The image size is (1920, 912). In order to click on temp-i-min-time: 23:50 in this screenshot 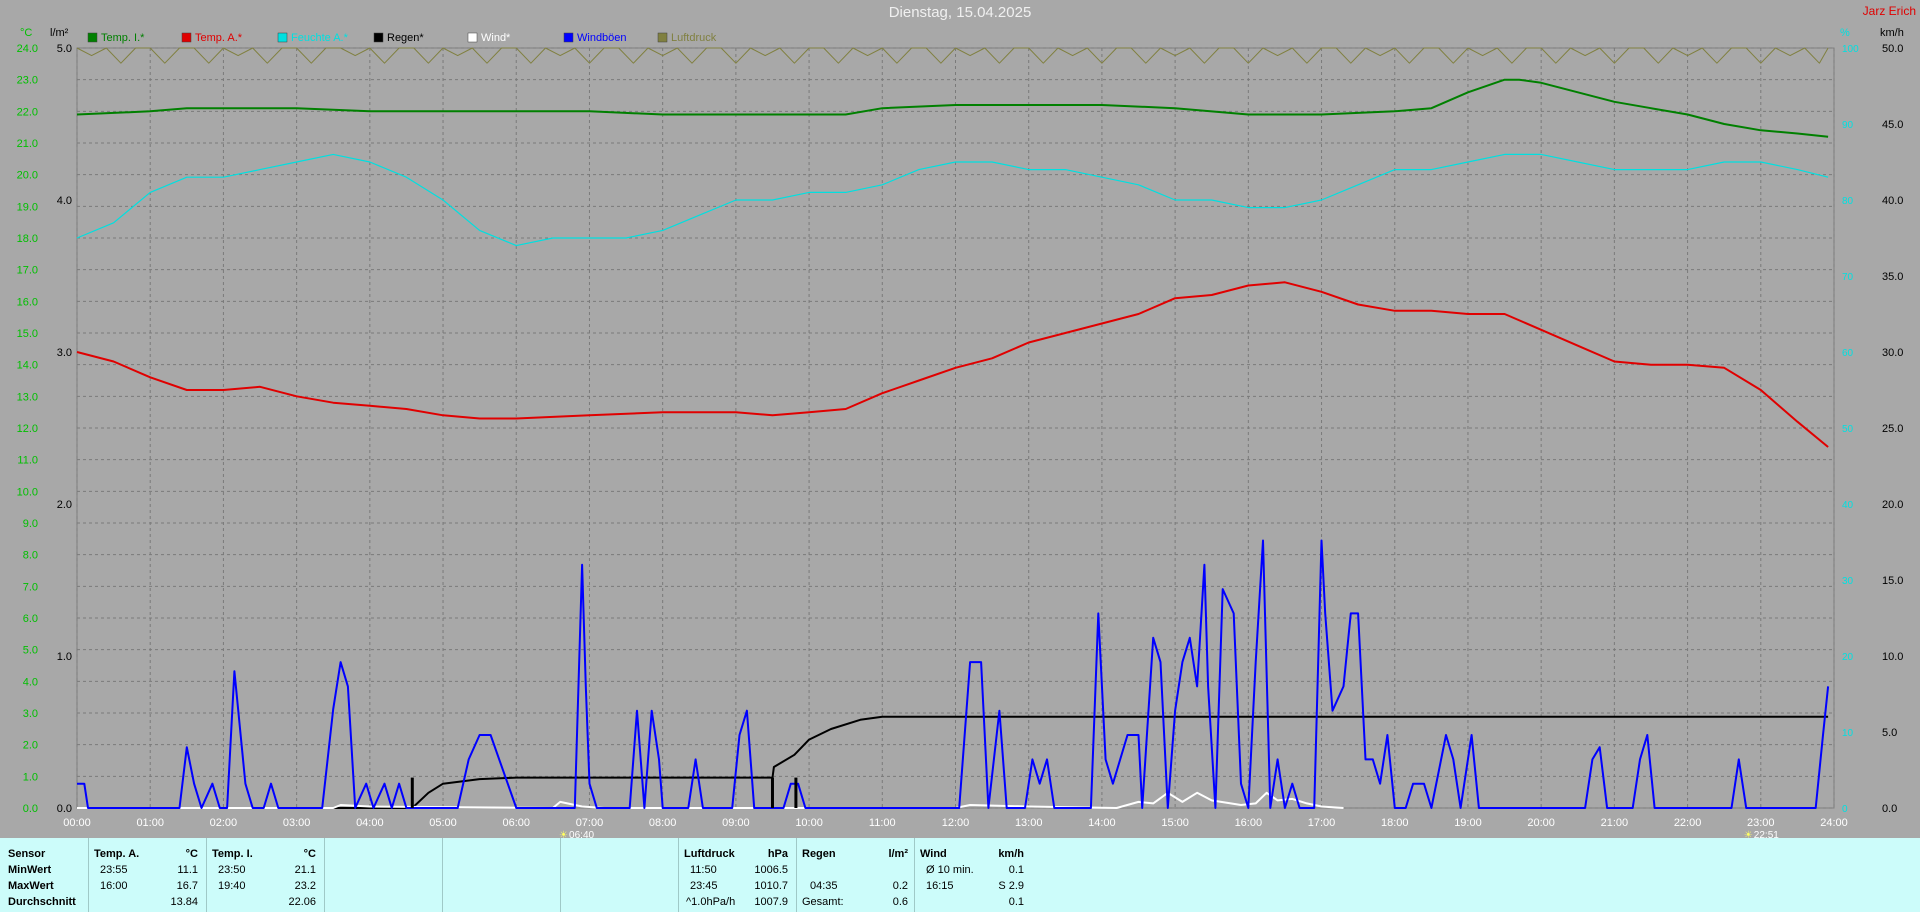, I will do `click(232, 870)`.